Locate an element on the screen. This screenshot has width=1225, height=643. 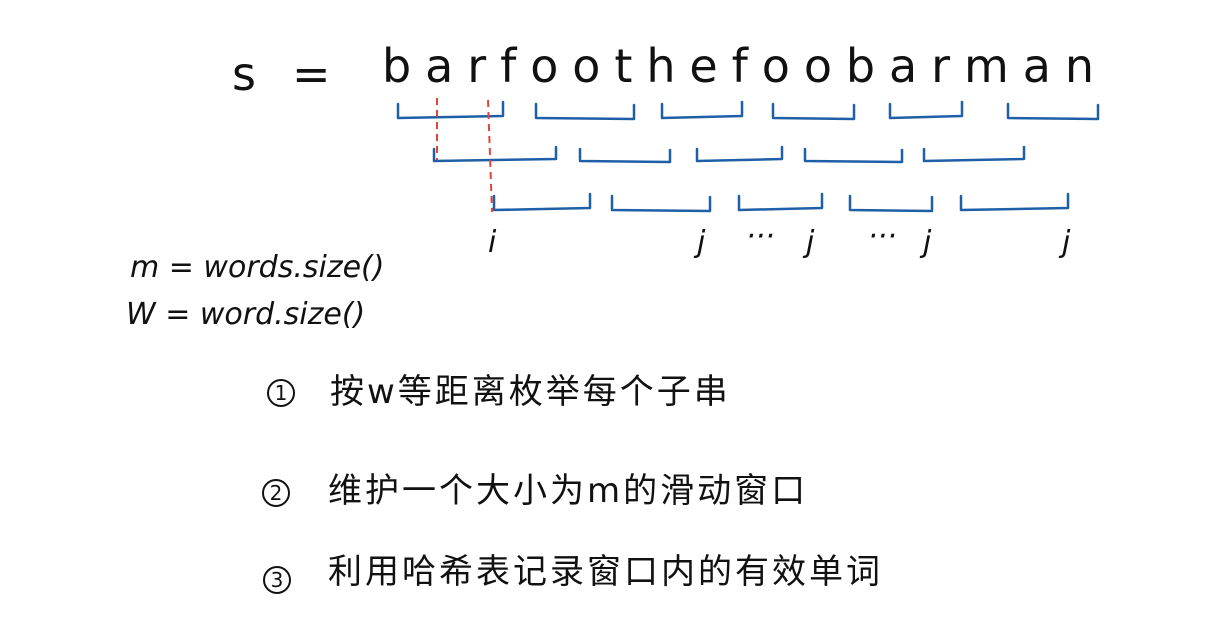
ellipsis-1: ··· is located at coordinates (760, 236).